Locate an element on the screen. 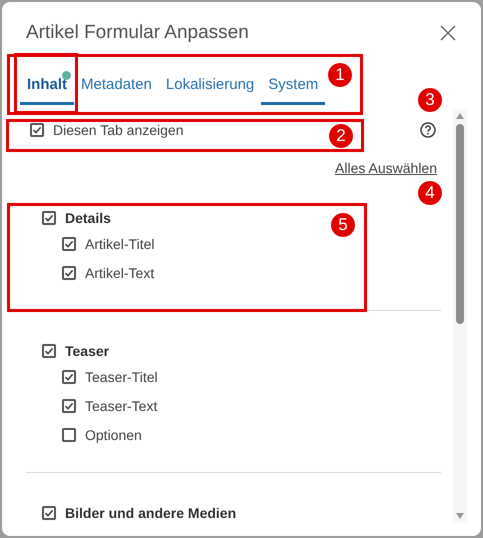  group-label: Bilder und andere Medien is located at coordinates (150, 513).